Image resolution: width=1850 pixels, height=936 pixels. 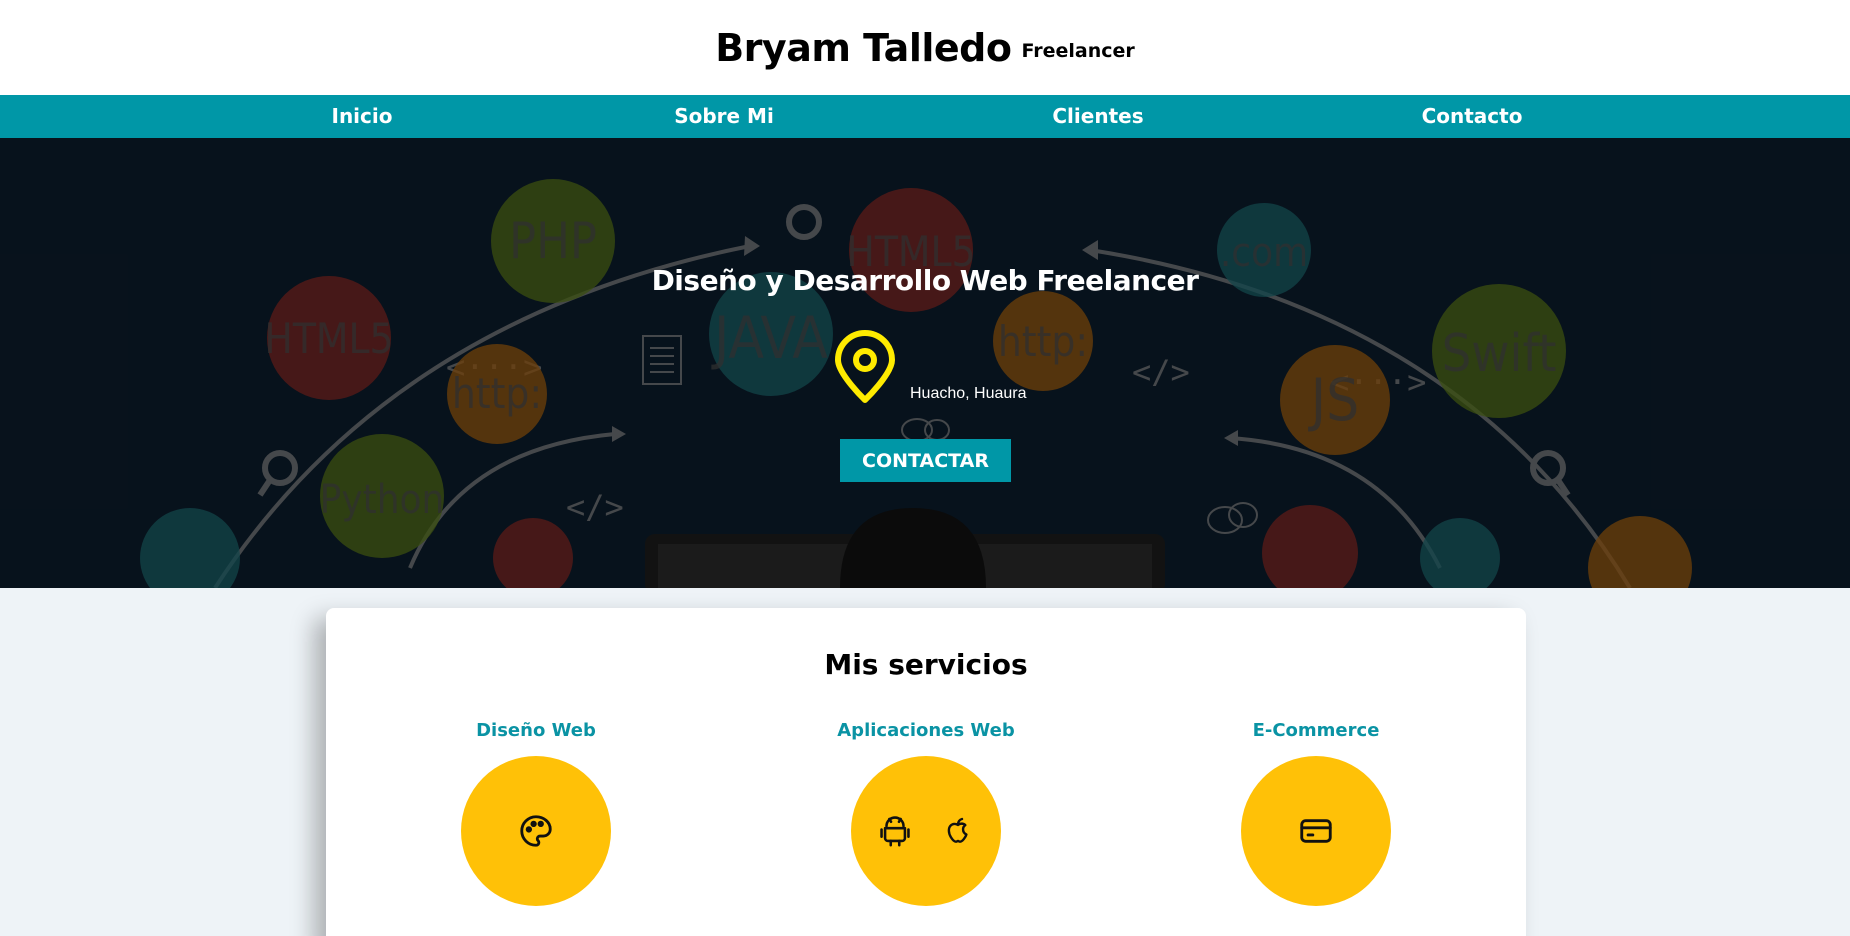 I want to click on palette-icon, so click(x=536, y=831).